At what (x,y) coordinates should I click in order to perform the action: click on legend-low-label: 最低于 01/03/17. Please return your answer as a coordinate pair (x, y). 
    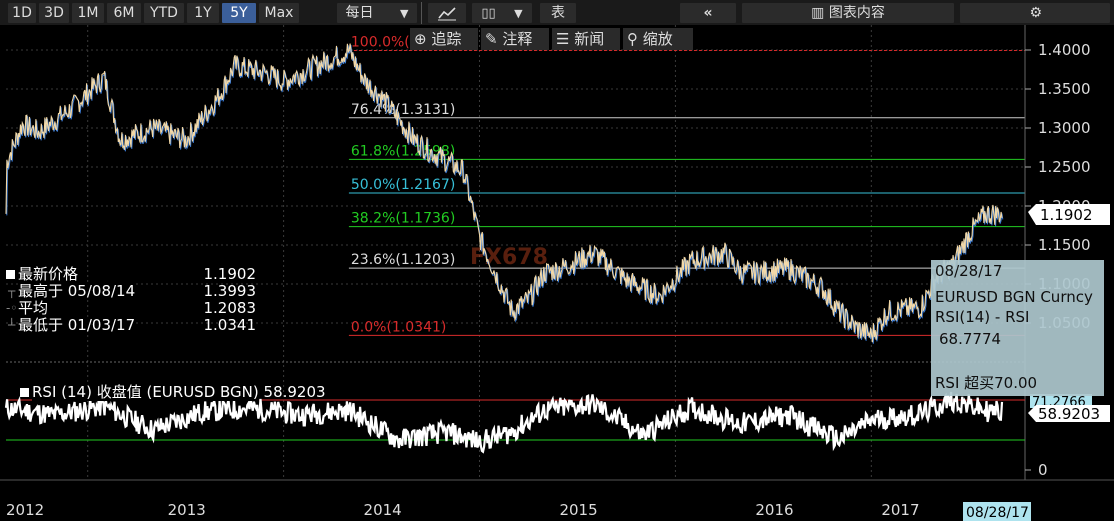
    Looking at the image, I should click on (77, 325).